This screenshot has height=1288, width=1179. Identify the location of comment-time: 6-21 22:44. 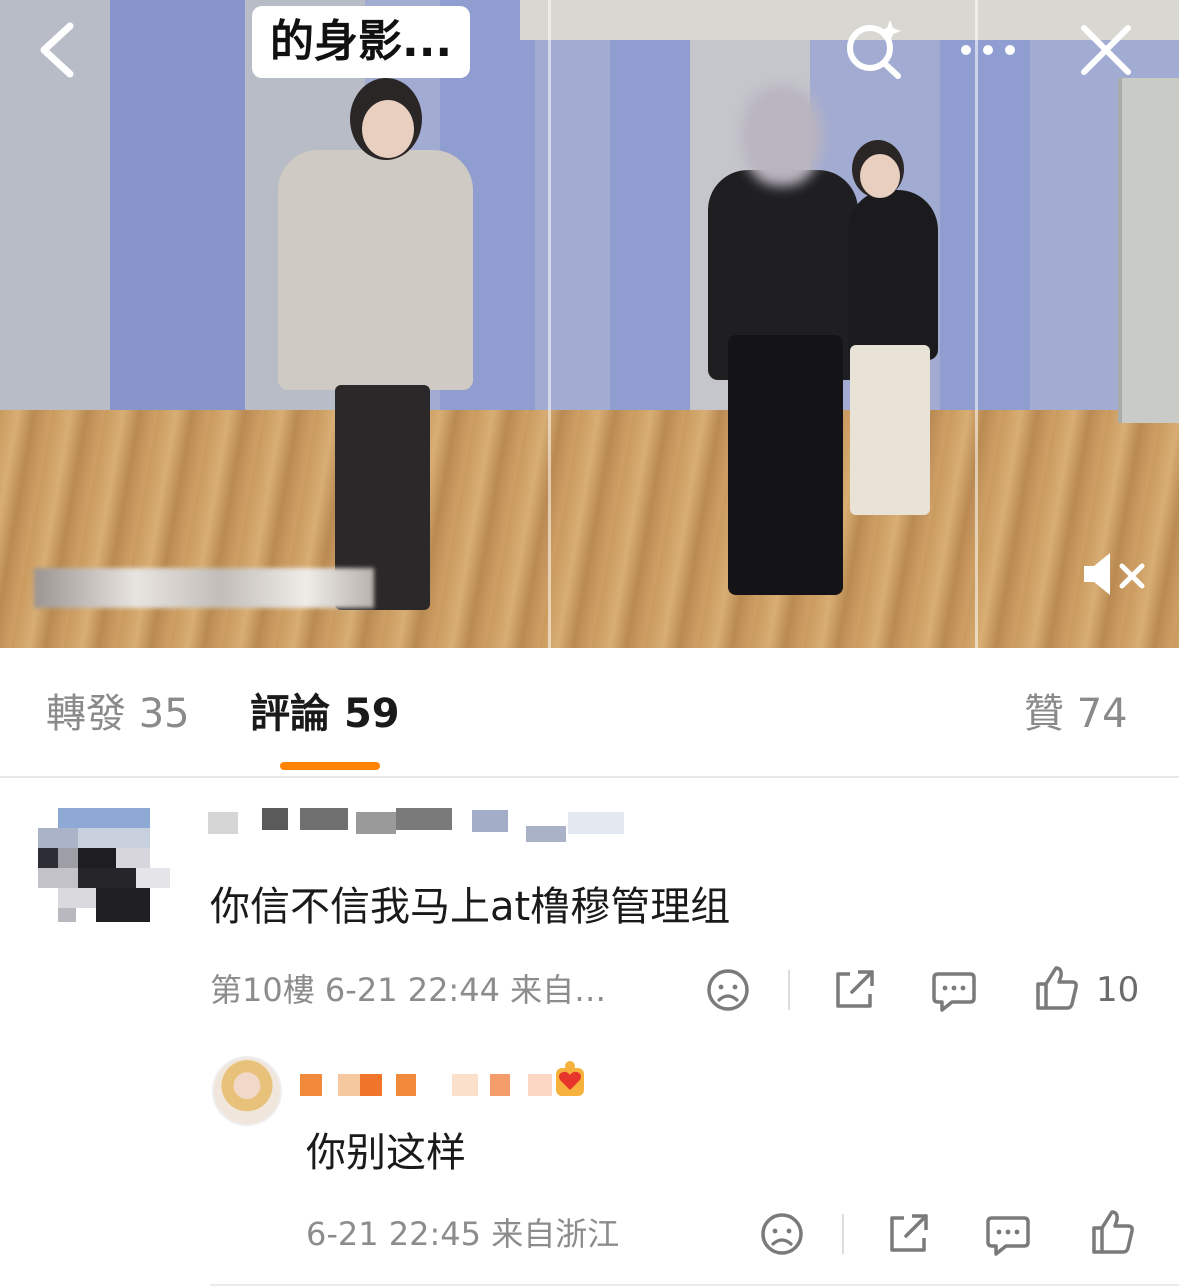
(412, 990).